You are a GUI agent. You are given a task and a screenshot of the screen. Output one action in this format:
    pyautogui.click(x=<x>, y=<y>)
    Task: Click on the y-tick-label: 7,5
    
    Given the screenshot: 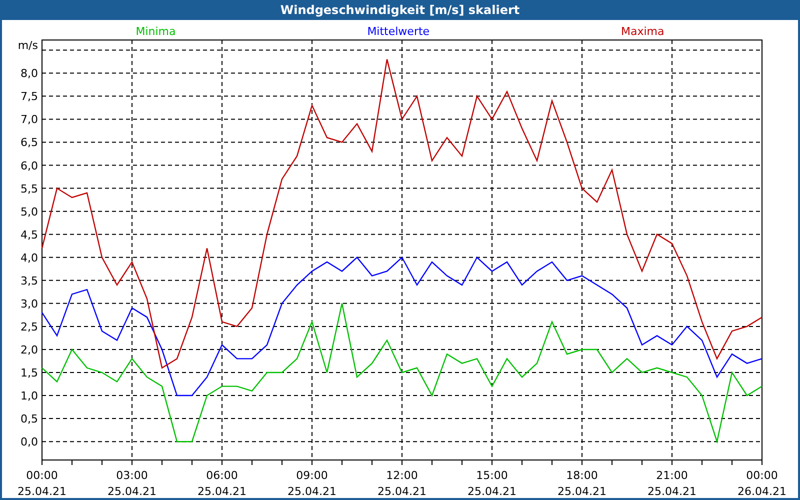 What is the action you would take?
    pyautogui.click(x=29, y=97)
    